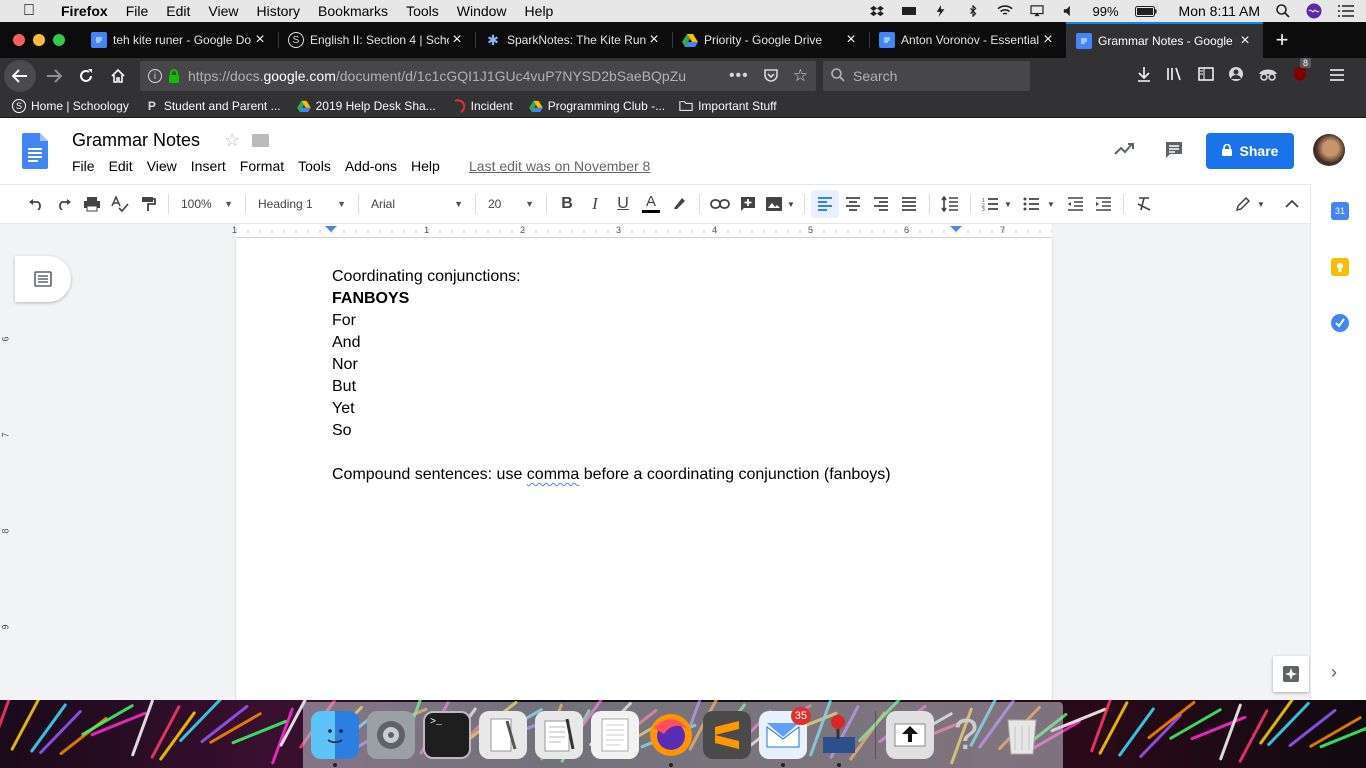 The height and width of the screenshot is (768, 1366). Describe the element at coordinates (118, 76) in the screenshot. I see `home-button` at that location.